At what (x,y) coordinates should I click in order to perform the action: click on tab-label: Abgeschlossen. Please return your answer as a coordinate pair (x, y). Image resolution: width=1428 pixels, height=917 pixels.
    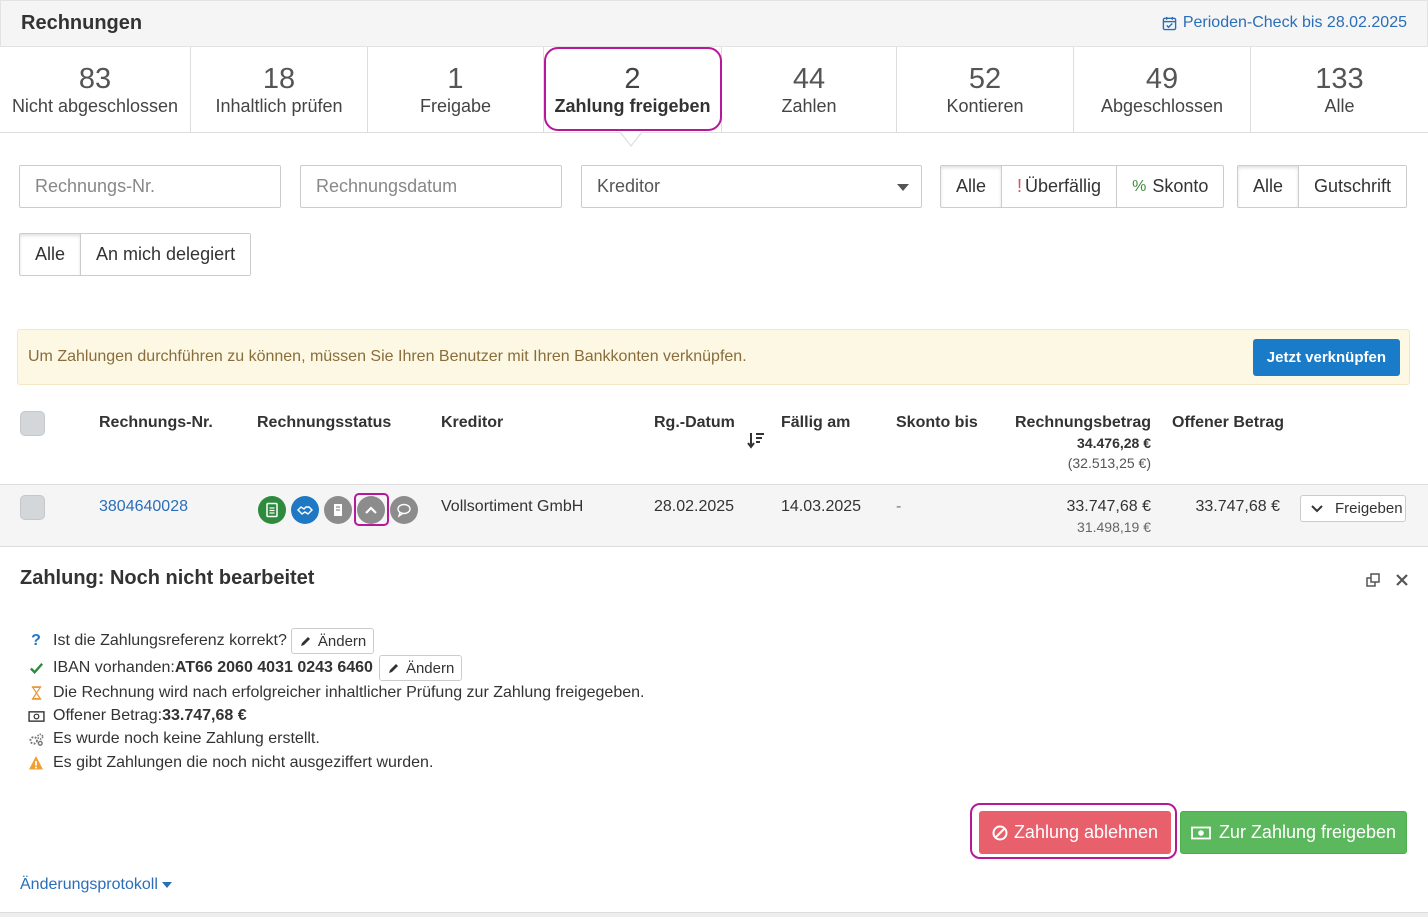
    Looking at the image, I should click on (1162, 105).